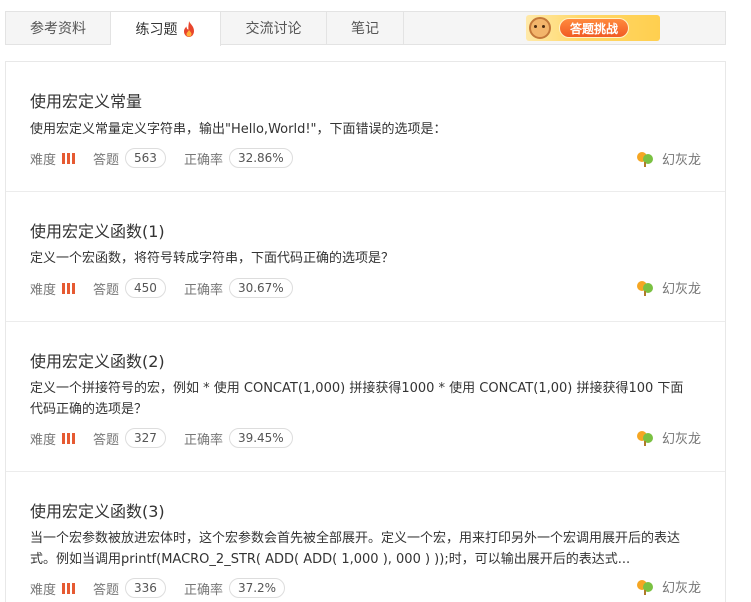 The image size is (751, 602). I want to click on accuracy-value: 32.86%, so click(260, 158).